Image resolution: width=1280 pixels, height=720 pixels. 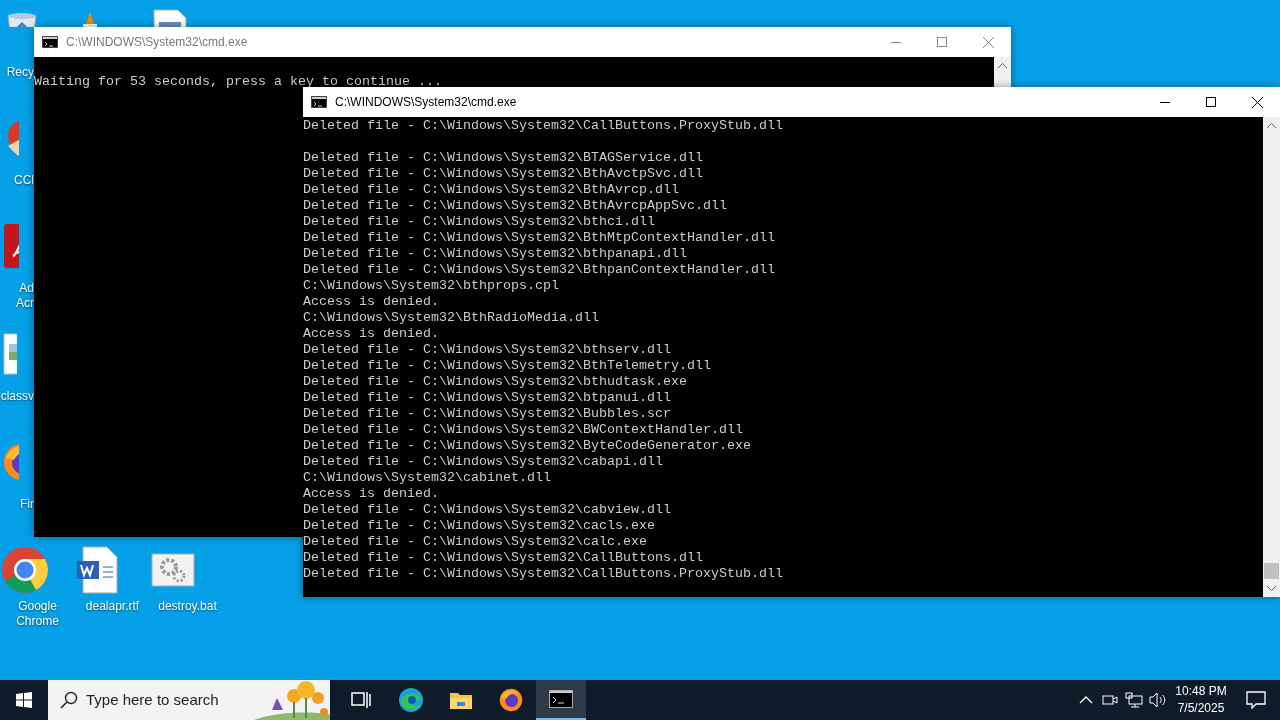 I want to click on folder-icon, so click(x=461, y=700).